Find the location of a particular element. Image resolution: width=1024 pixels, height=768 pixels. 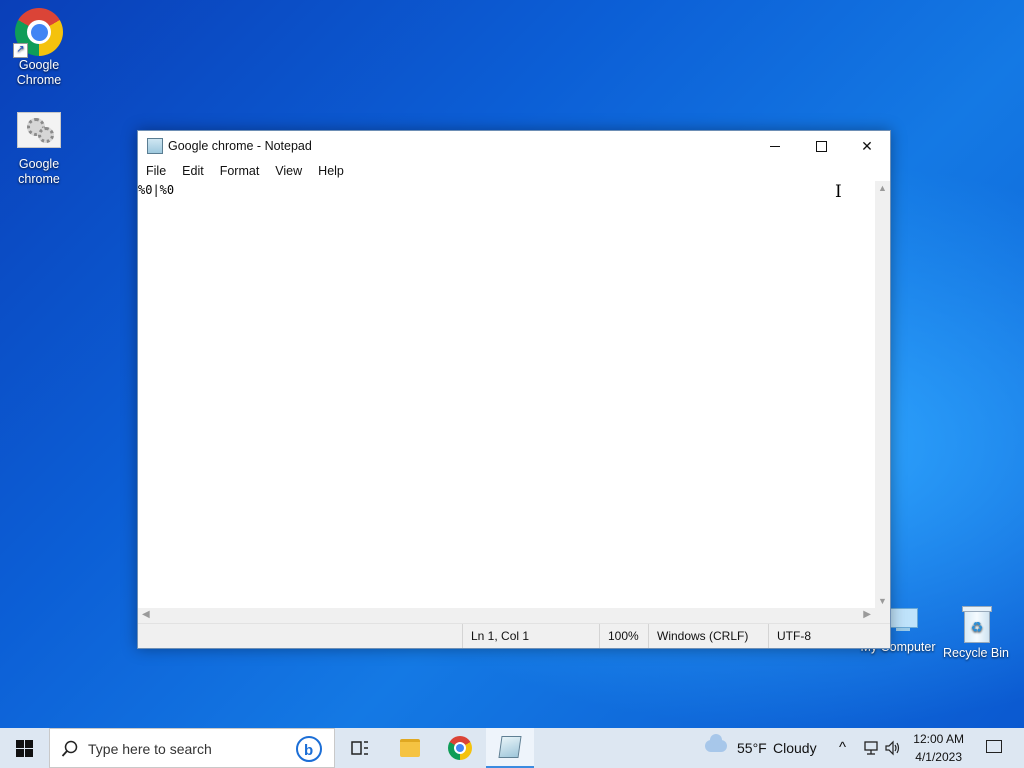

window-title: Google chrome - Notepad is located at coordinates (240, 146).